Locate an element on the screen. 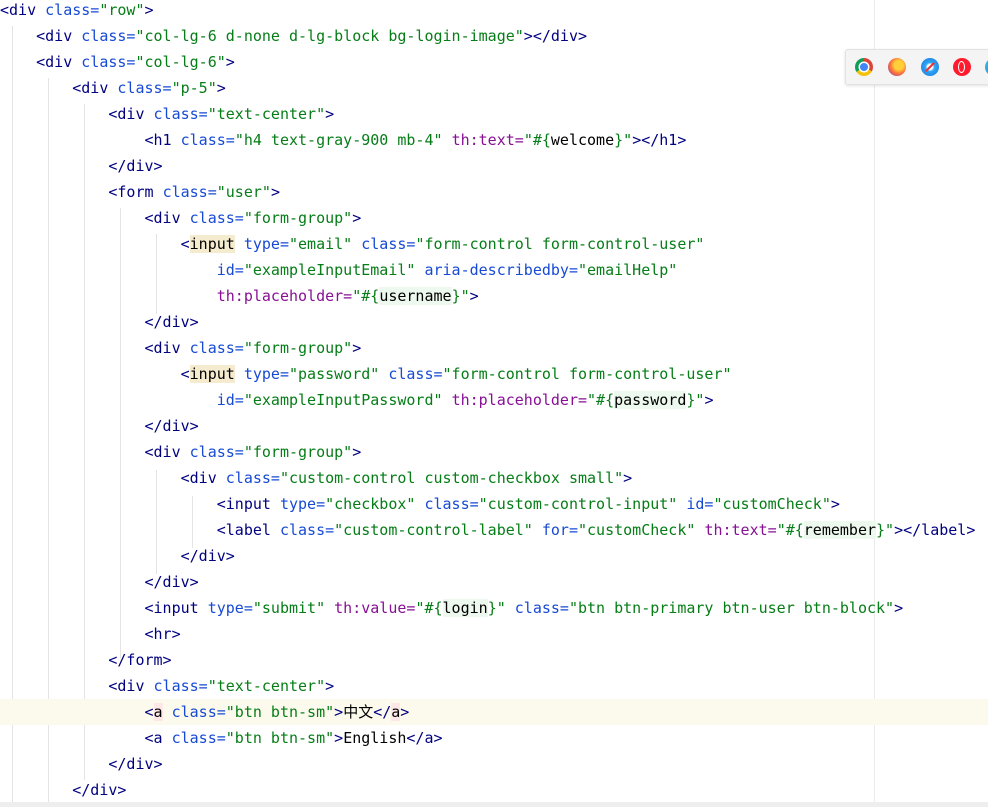 The height and width of the screenshot is (807, 988). chrome-icon is located at coordinates (864, 67).